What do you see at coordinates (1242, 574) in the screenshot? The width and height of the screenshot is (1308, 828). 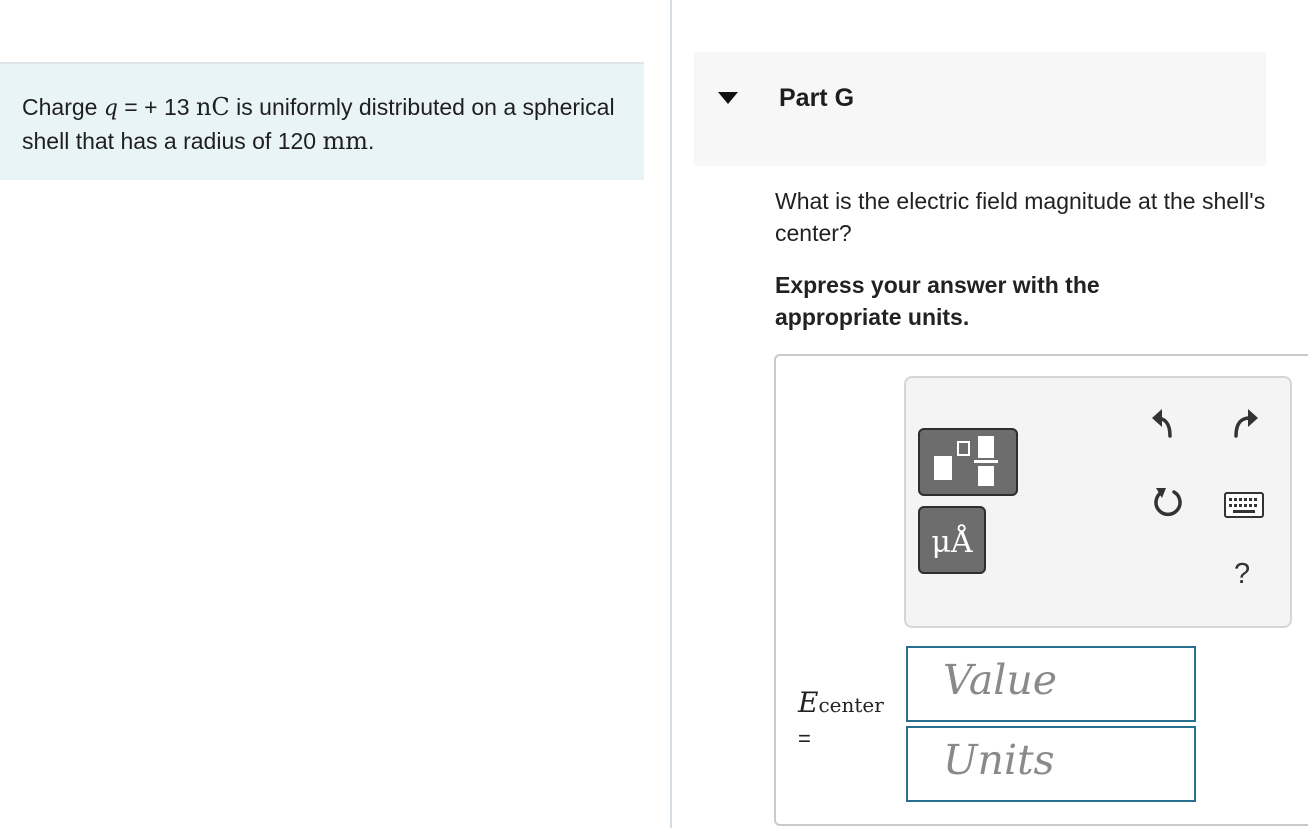 I see `help-button: ?` at bounding box center [1242, 574].